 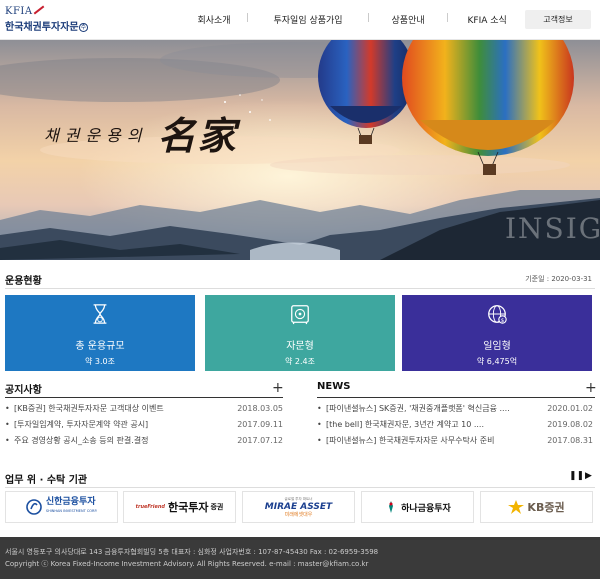 I want to click on safe-icon, so click(x=300, y=315).